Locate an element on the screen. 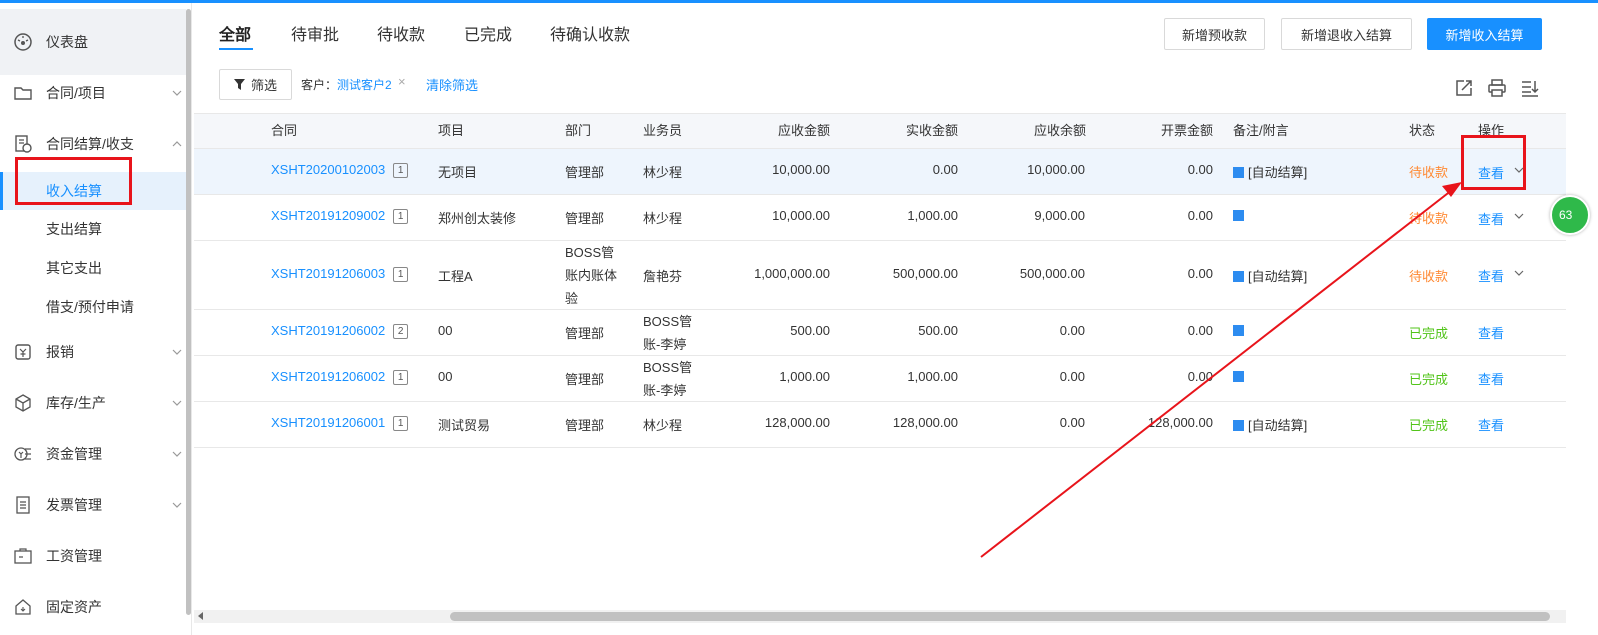 Image resolution: width=1598 pixels, height=635 pixels. filter-button-label: 筛选 is located at coordinates (263, 85).